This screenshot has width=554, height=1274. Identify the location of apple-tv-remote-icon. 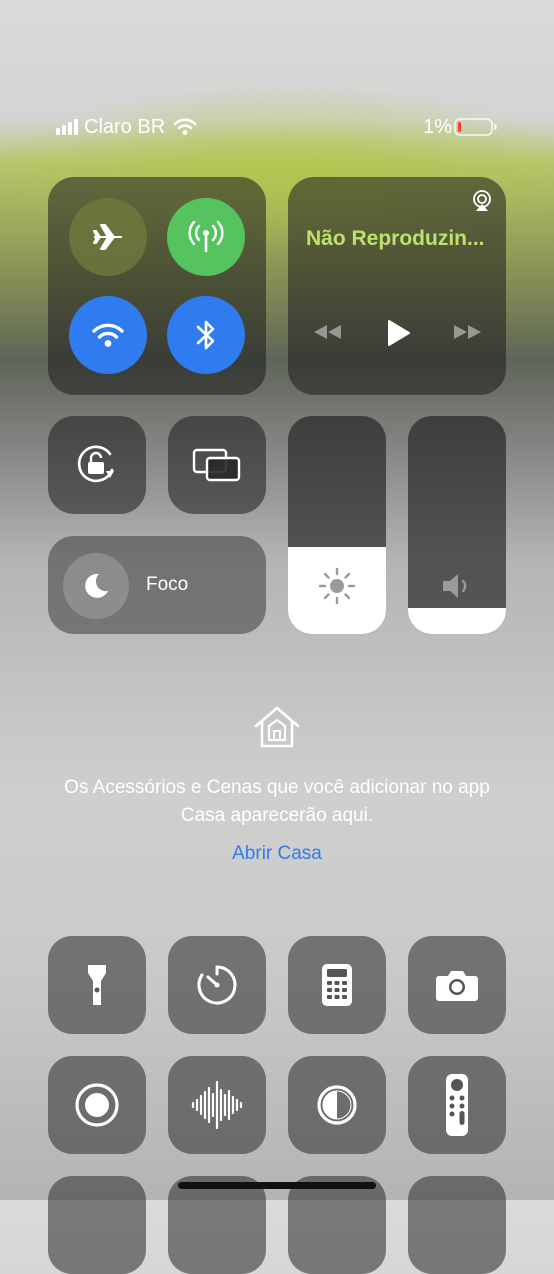
(457, 1105).